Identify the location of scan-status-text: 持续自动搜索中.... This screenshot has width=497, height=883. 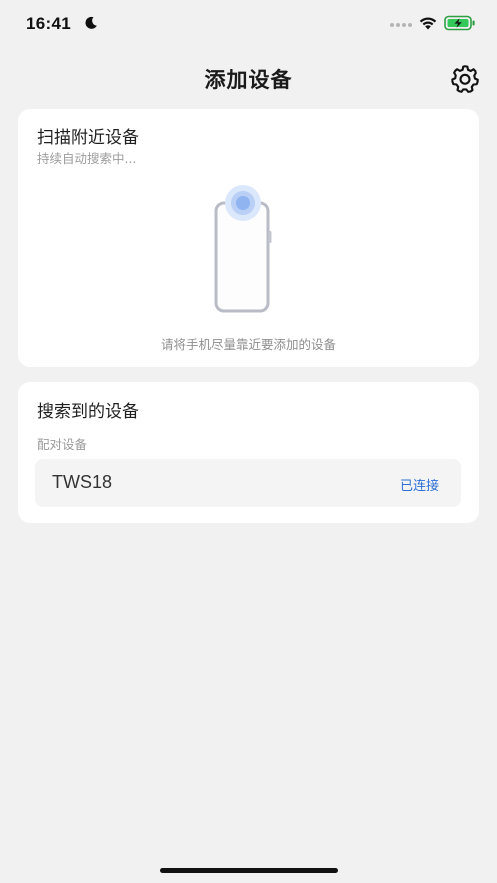
(87, 158).